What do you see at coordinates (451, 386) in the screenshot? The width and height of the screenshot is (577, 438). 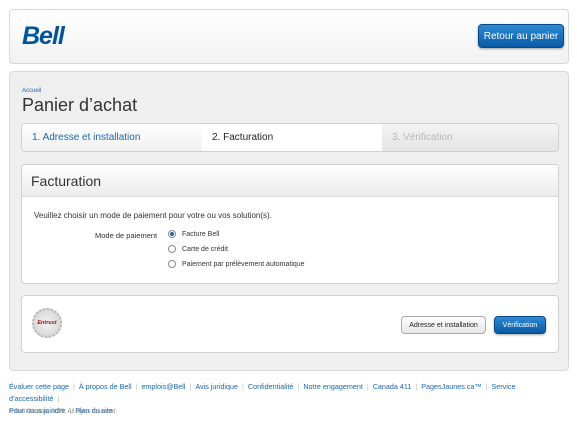 I see `footer-link: PagesJaunes.ca™` at bounding box center [451, 386].